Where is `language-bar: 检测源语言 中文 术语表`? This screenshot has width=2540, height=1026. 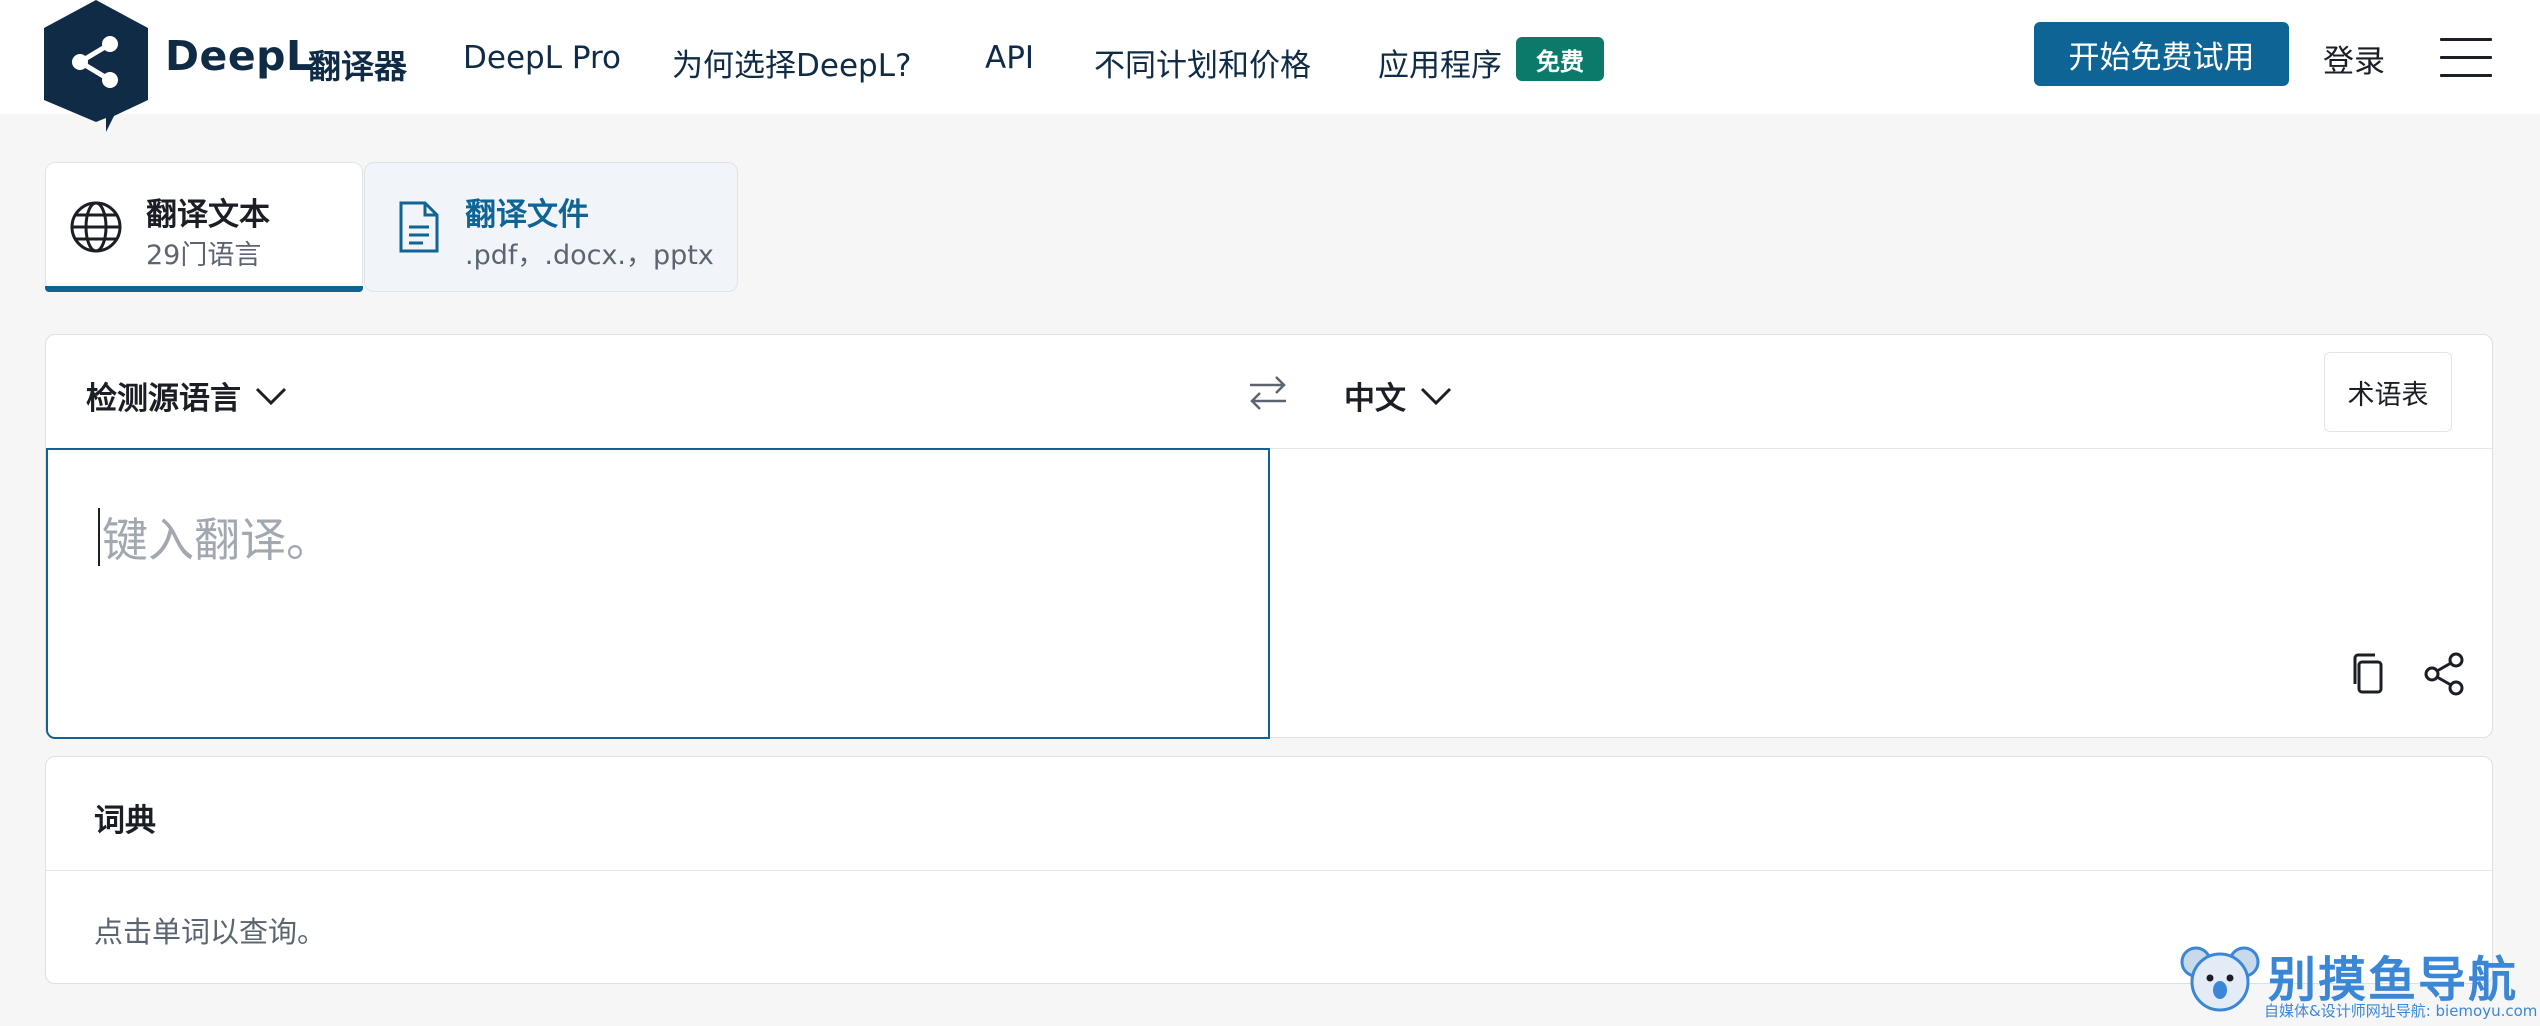 language-bar: 检测源语言 中文 术语表 is located at coordinates (1269, 392).